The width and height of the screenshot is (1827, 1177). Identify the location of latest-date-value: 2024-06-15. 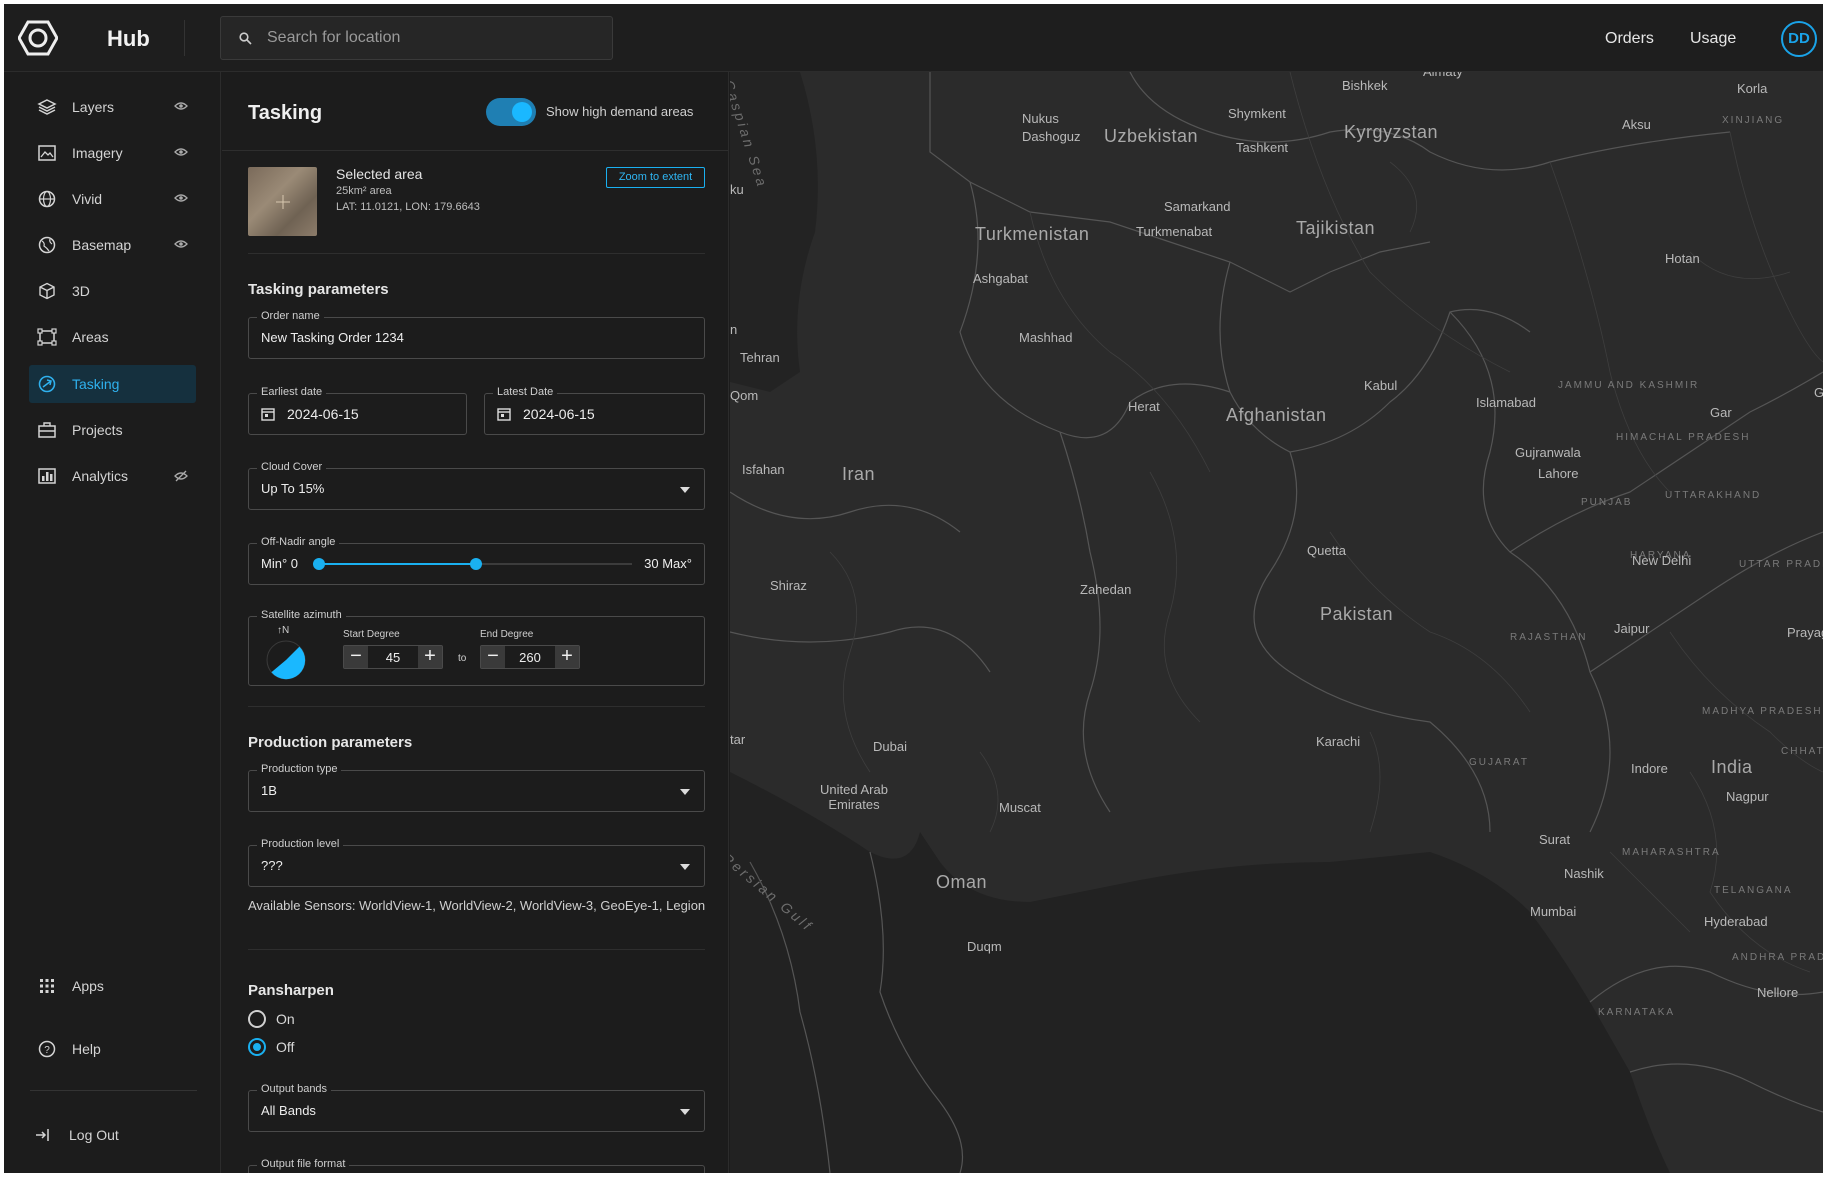
(559, 414).